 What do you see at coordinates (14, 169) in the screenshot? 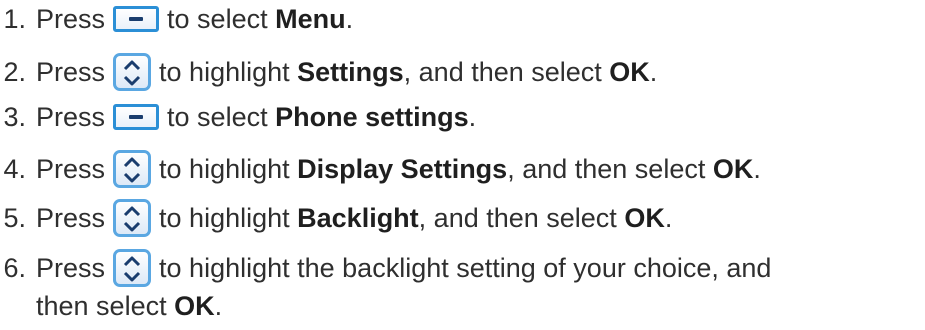
I see `step-number: 4.` at bounding box center [14, 169].